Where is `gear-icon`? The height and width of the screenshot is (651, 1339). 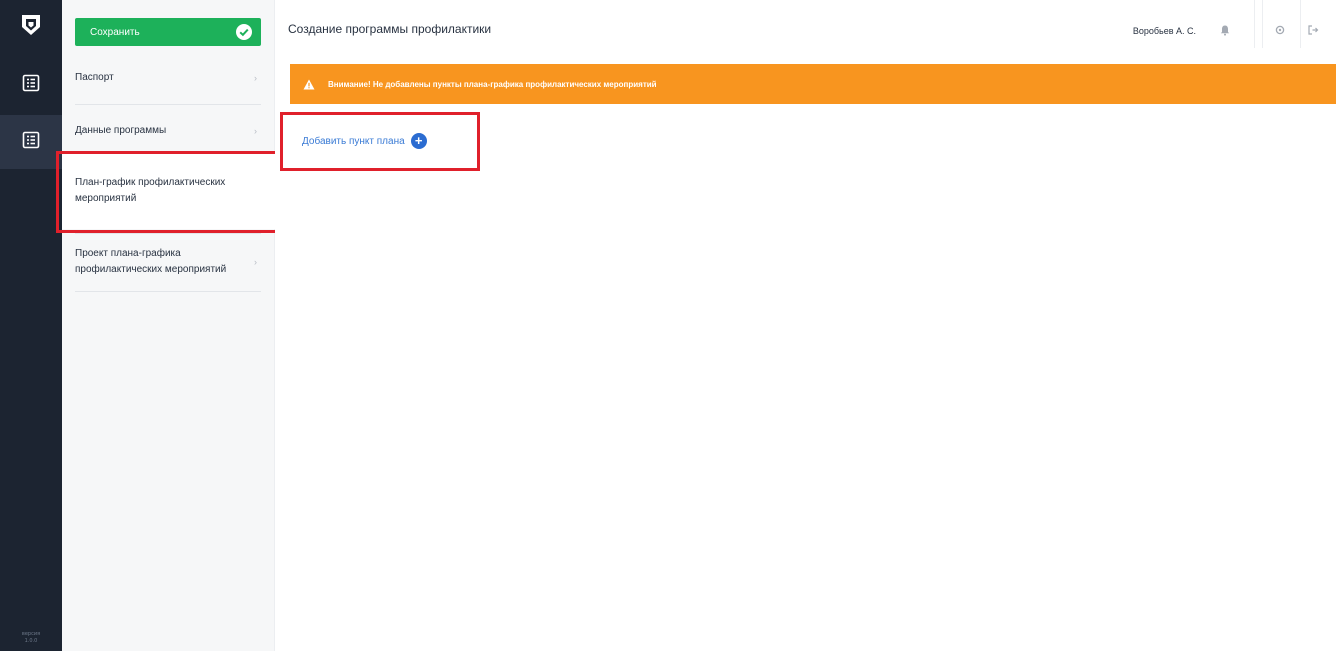 gear-icon is located at coordinates (1280, 30).